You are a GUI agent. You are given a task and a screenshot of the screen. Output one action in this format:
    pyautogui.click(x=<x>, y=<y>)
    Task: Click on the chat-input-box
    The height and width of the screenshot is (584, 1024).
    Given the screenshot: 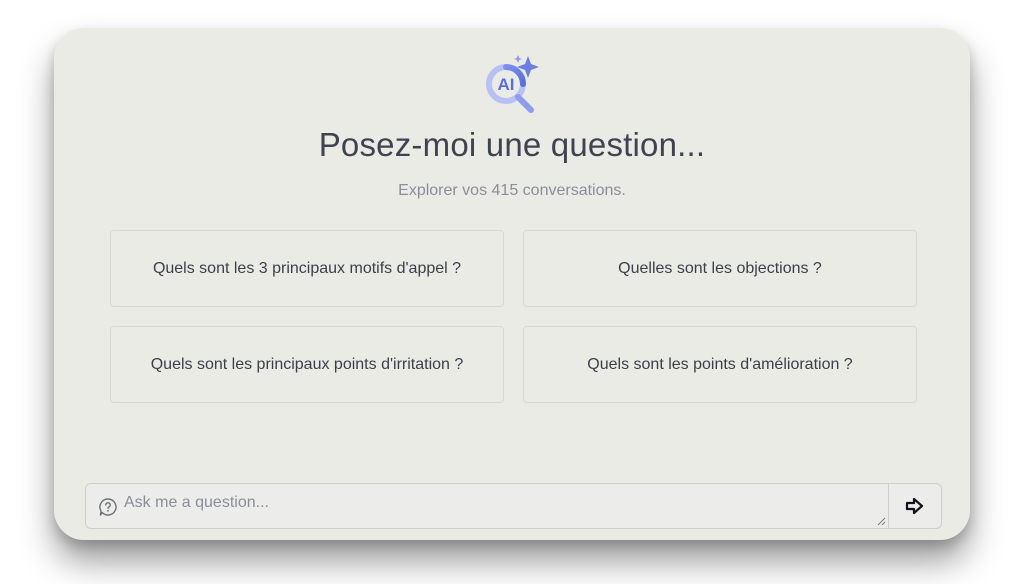 What is the action you would take?
    pyautogui.click(x=487, y=506)
    